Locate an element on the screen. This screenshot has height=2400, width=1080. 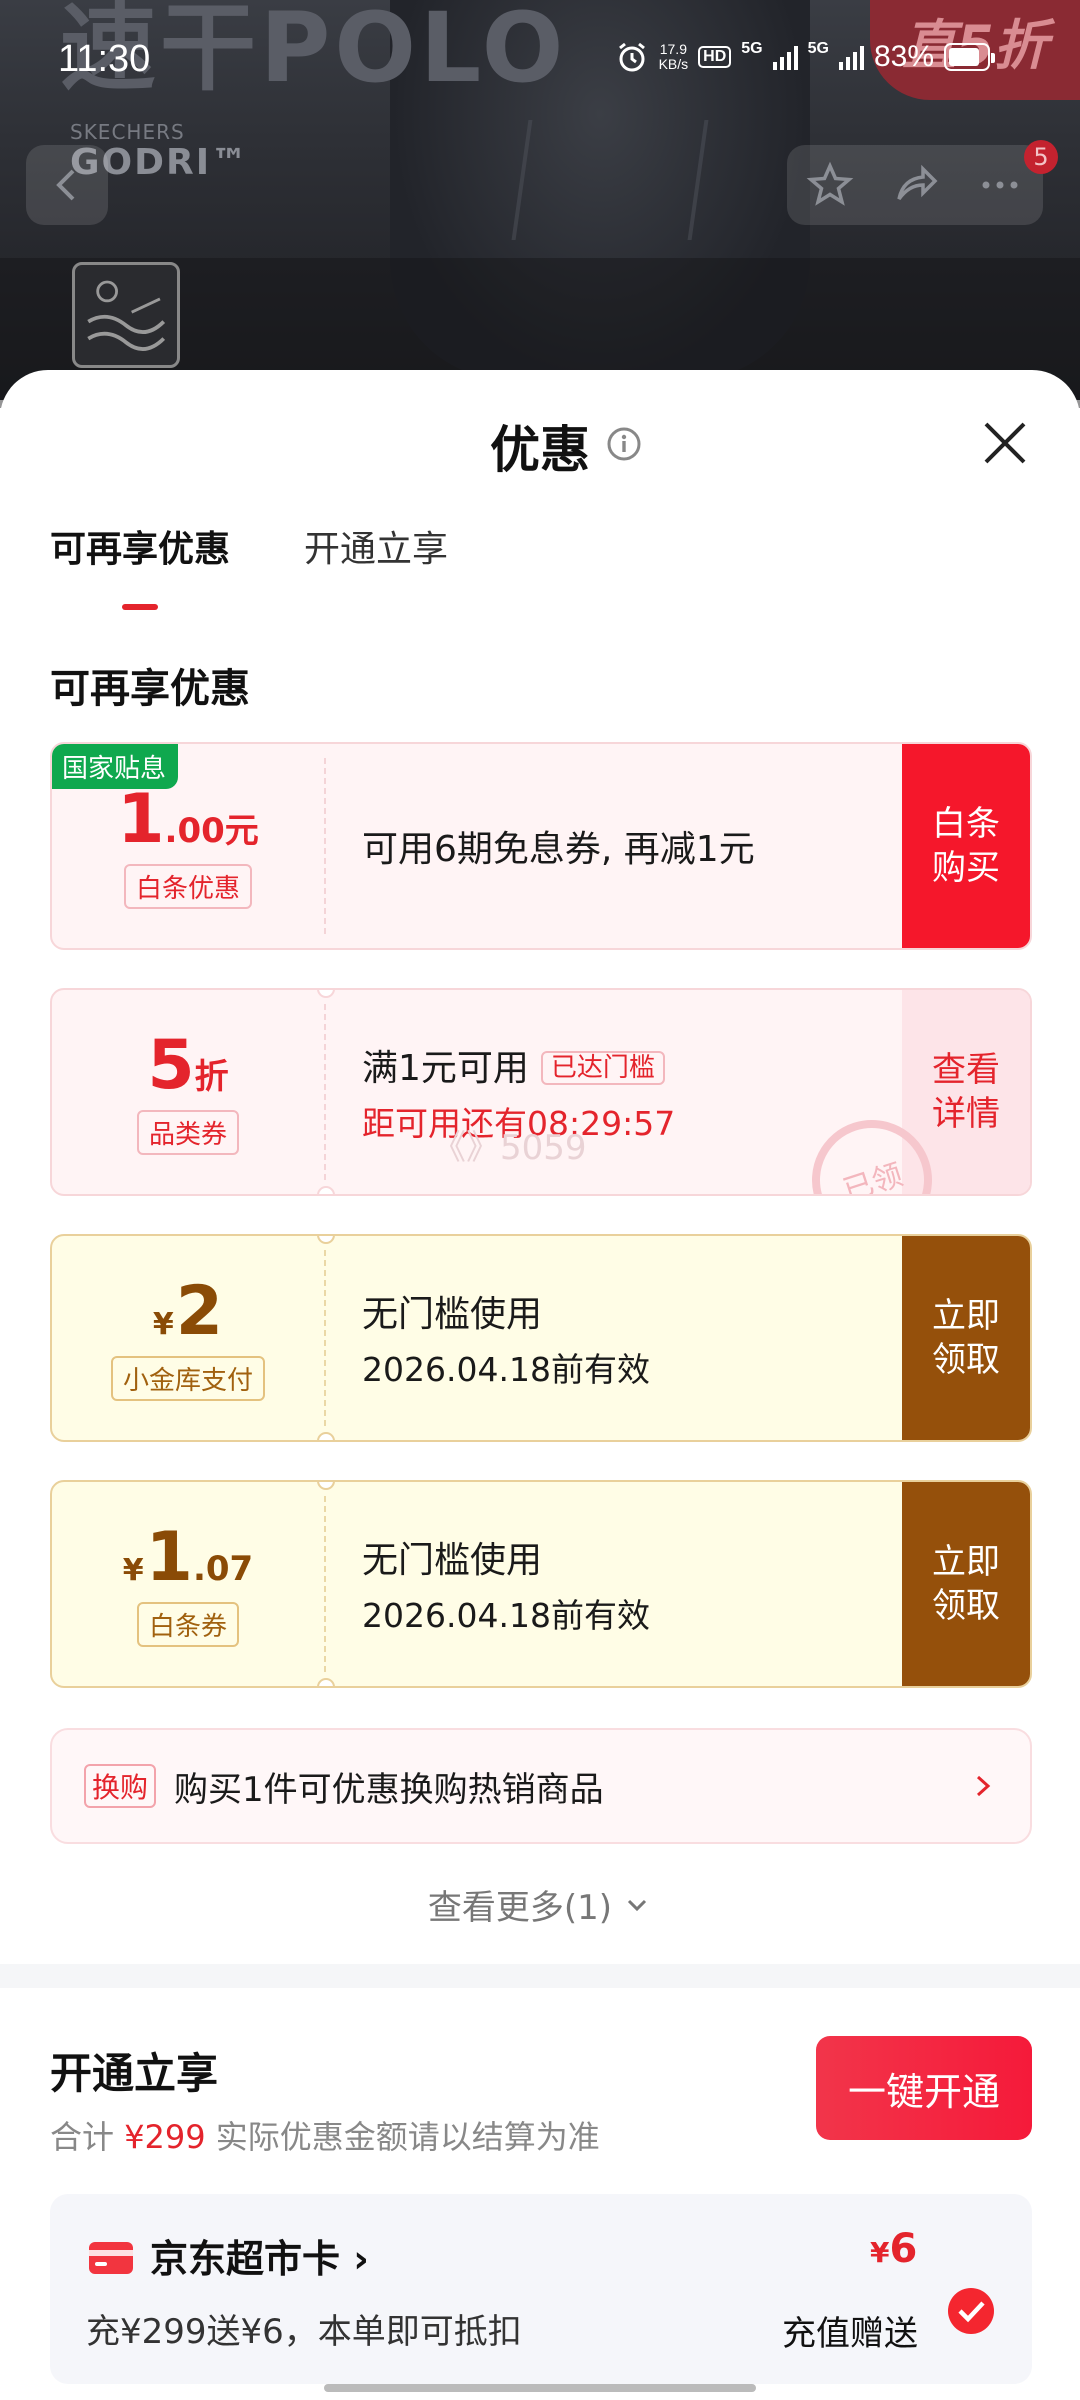
chevron-right-icon is located at coordinates (983, 1786).